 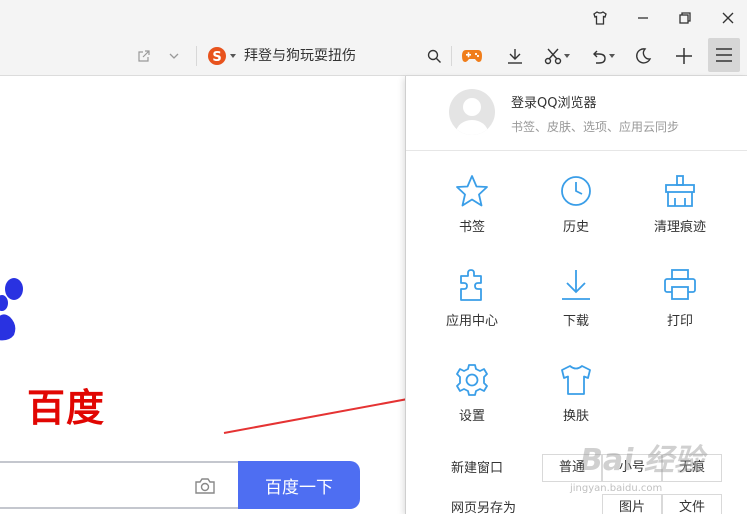 I want to click on new-window-row: 新建窗口 普通 小号 无痕, so click(x=576, y=469).